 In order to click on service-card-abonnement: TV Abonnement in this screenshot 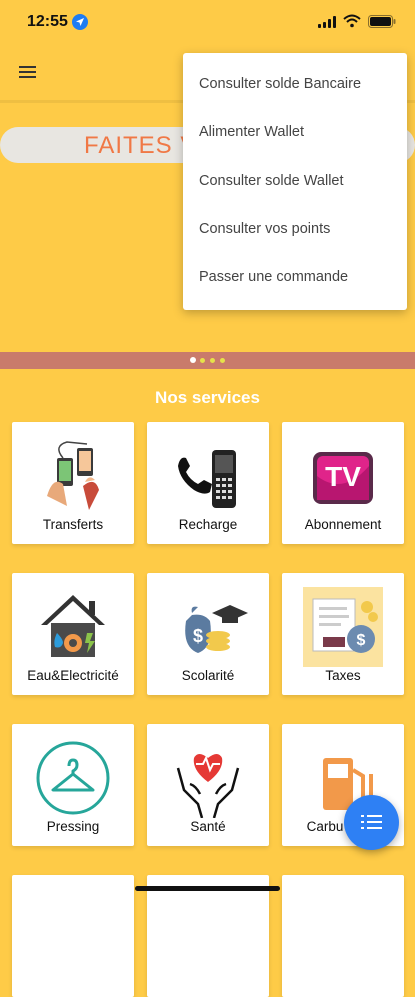, I will do `click(343, 483)`.